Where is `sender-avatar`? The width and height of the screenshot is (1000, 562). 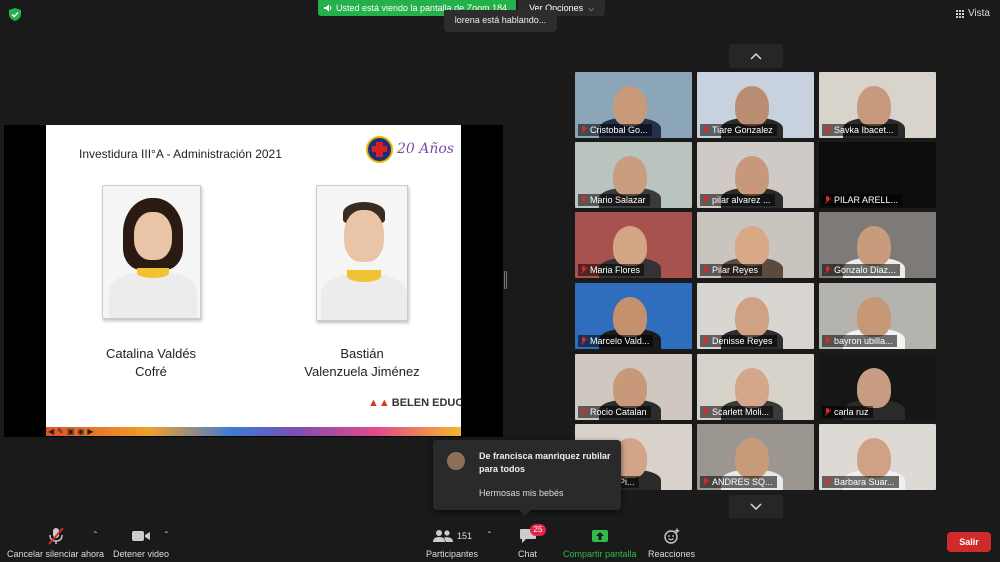
sender-avatar is located at coordinates (456, 461).